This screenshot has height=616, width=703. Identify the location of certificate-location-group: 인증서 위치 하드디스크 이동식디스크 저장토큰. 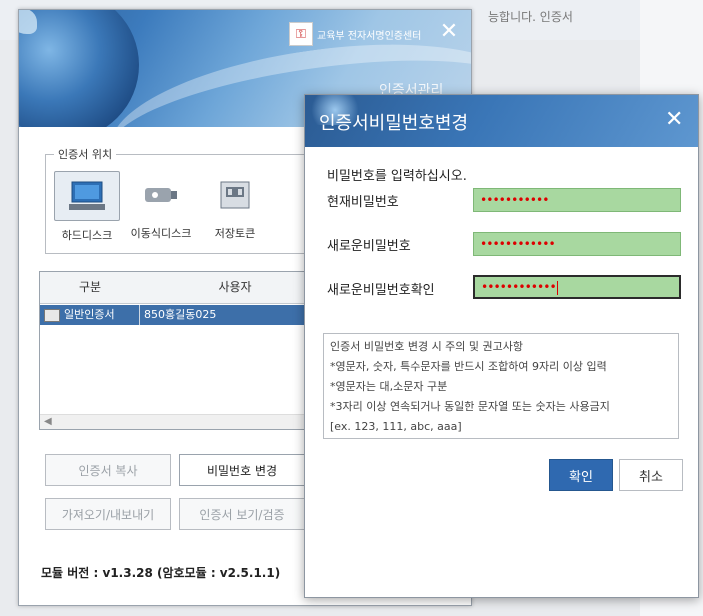
(196, 200).